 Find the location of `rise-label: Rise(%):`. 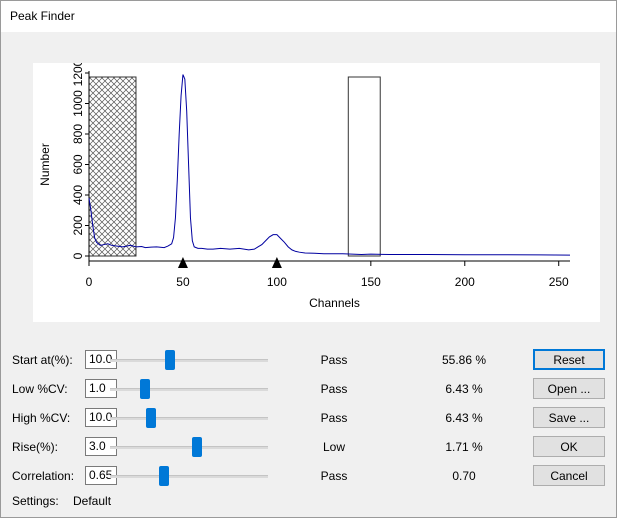

rise-label: Rise(%): is located at coordinates (35, 447).